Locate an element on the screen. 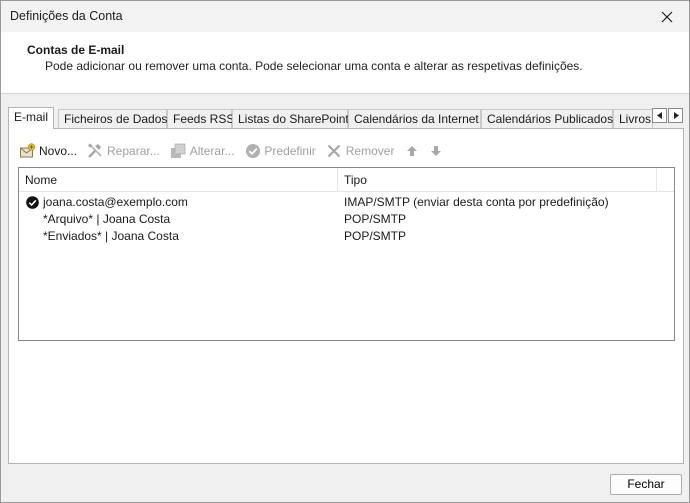 This screenshot has height=503, width=690. triangle-left-icon is located at coordinates (659, 115).